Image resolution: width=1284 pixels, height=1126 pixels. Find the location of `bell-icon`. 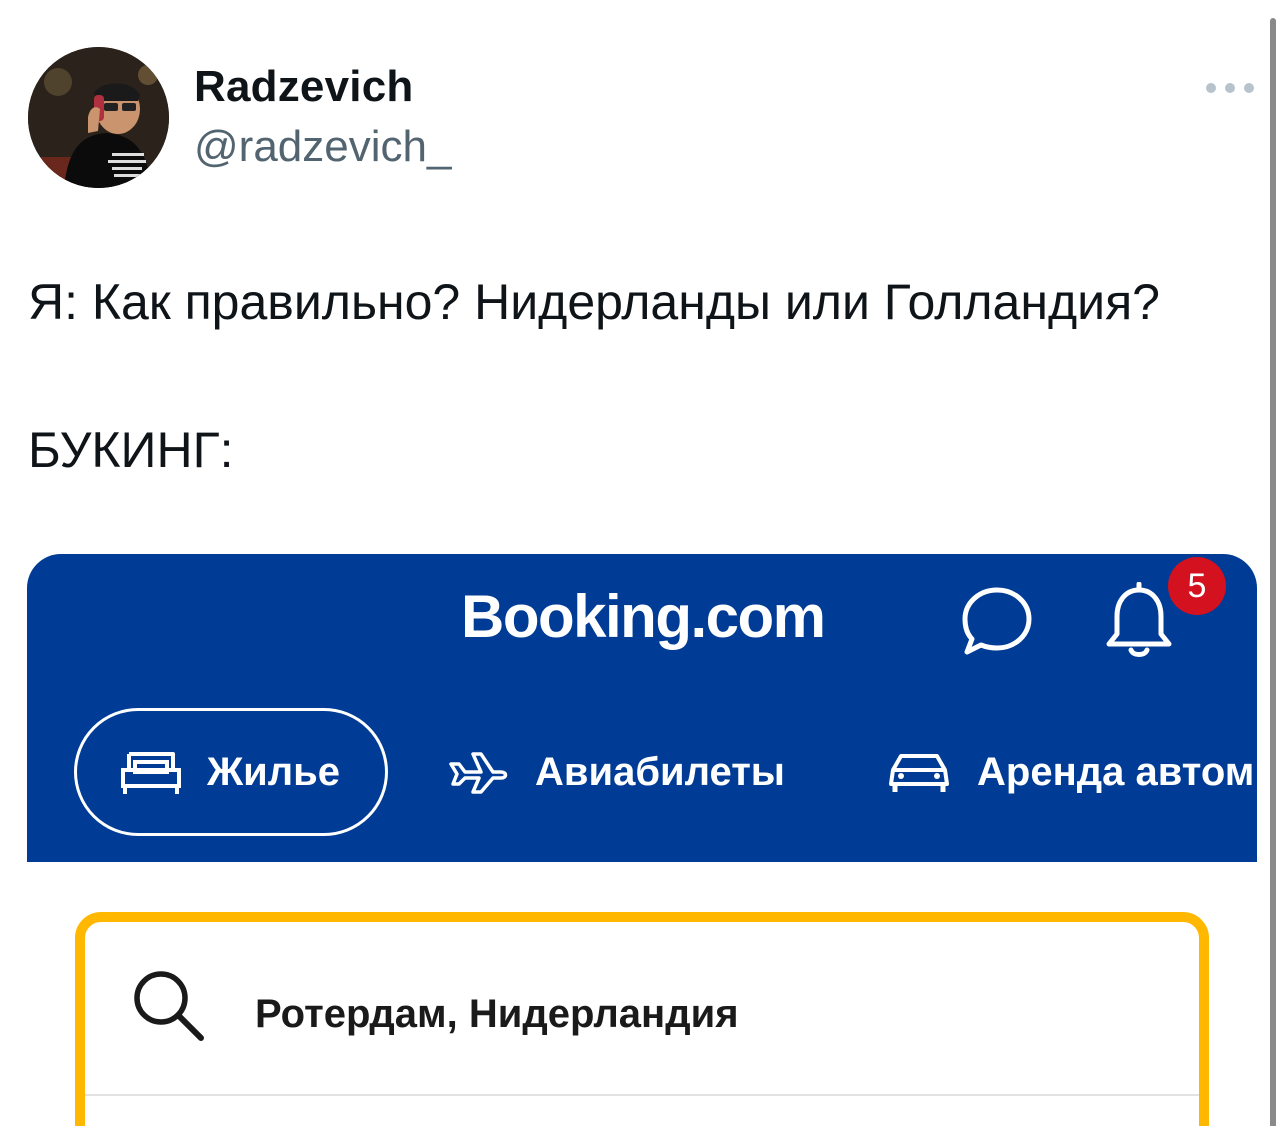

bell-icon is located at coordinates (1139, 622).